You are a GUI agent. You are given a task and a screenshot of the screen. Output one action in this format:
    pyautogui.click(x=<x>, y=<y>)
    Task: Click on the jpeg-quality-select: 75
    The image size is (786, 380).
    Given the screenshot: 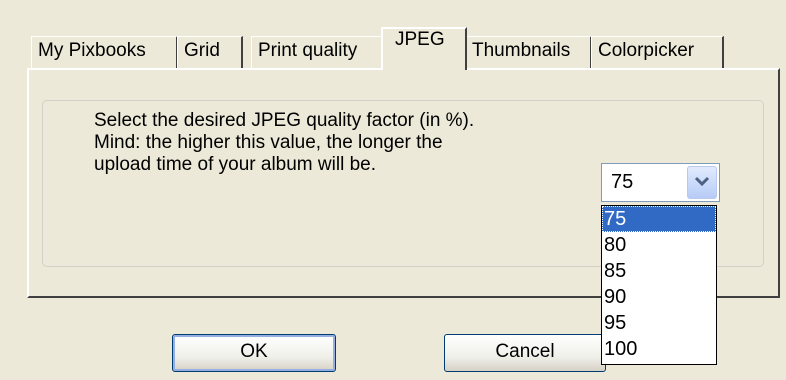 What is the action you would take?
    pyautogui.click(x=660, y=182)
    